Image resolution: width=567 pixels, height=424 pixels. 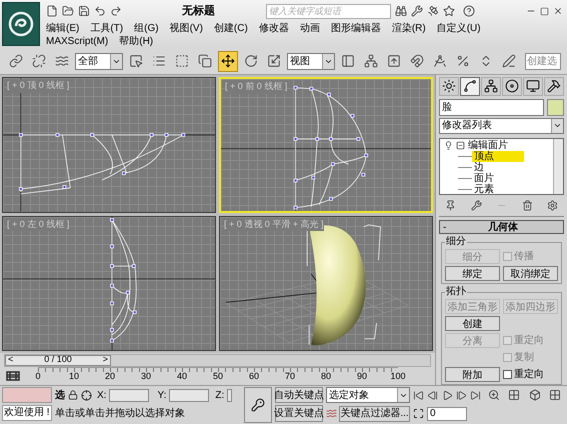 What do you see at coordinates (530, 274) in the screenshot?
I see `rollout-button: 取消绑定` at bounding box center [530, 274].